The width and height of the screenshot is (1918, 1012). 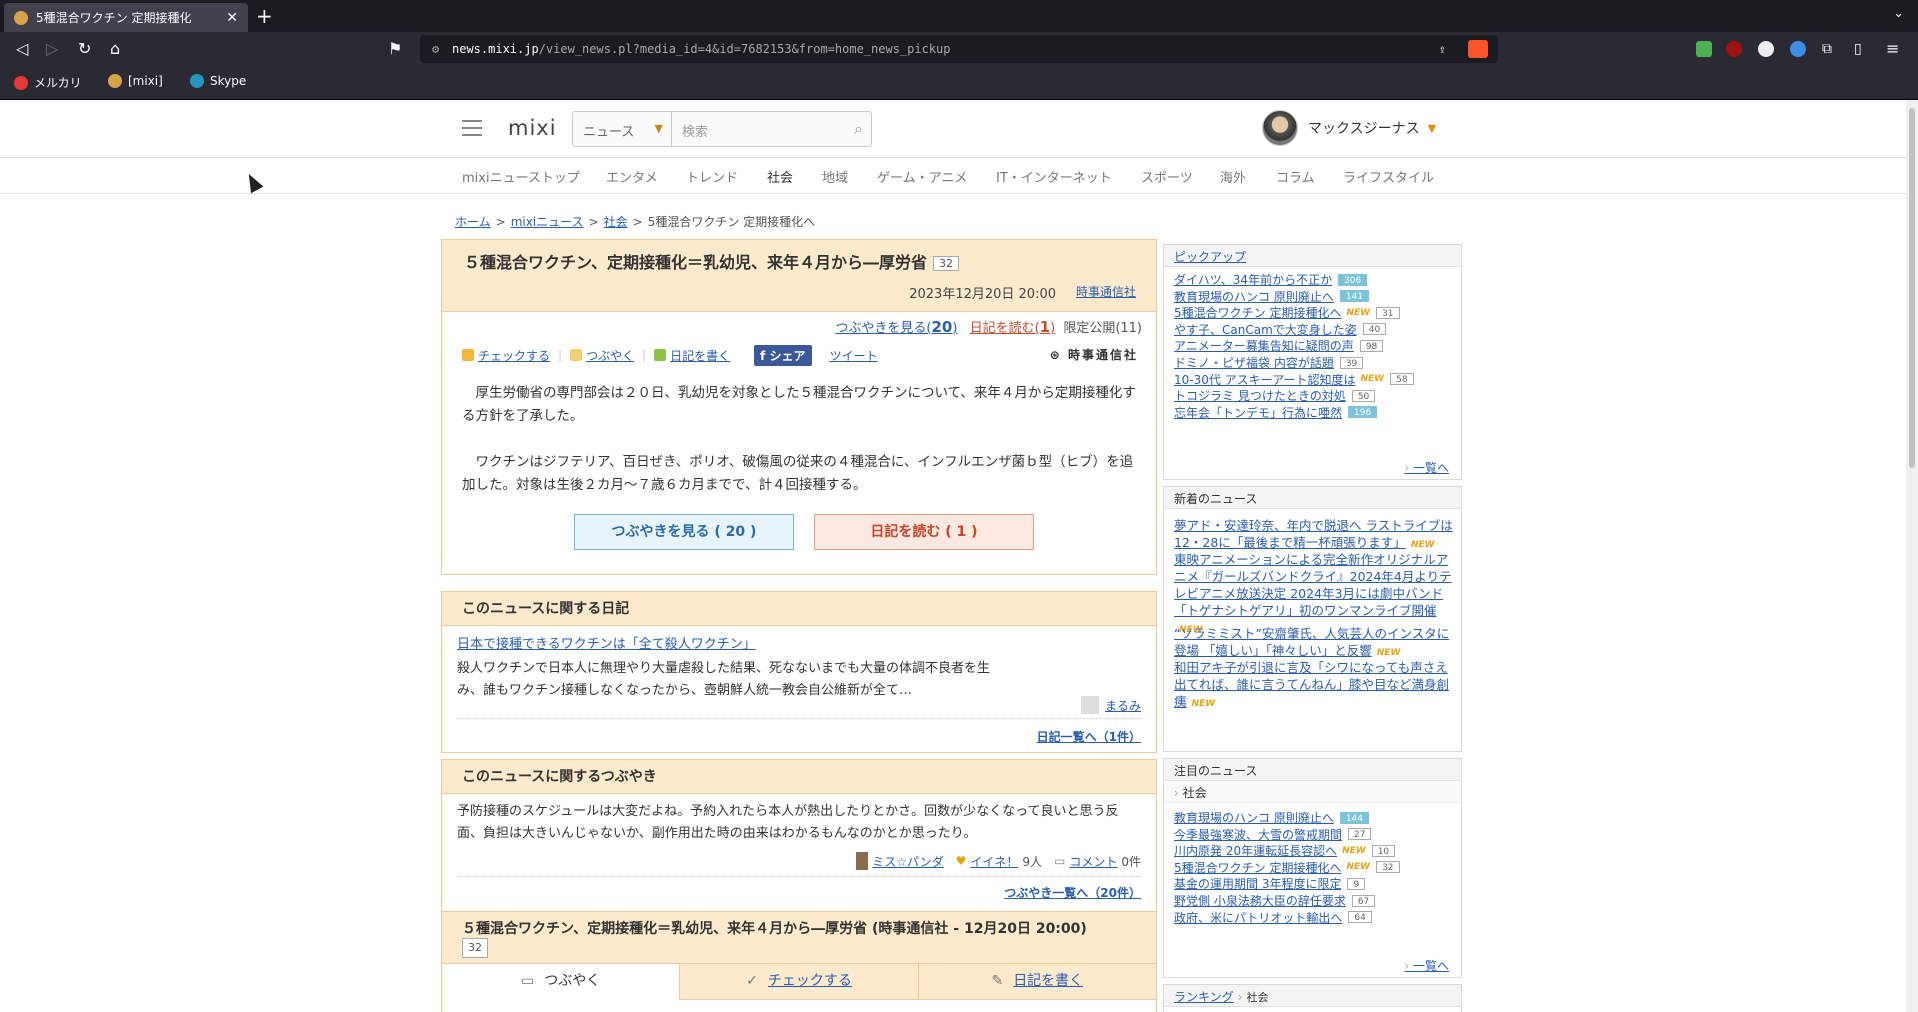 What do you see at coordinates (1264, 345) in the screenshot?
I see `news-link: アニメーター募集告知に疑問の声` at bounding box center [1264, 345].